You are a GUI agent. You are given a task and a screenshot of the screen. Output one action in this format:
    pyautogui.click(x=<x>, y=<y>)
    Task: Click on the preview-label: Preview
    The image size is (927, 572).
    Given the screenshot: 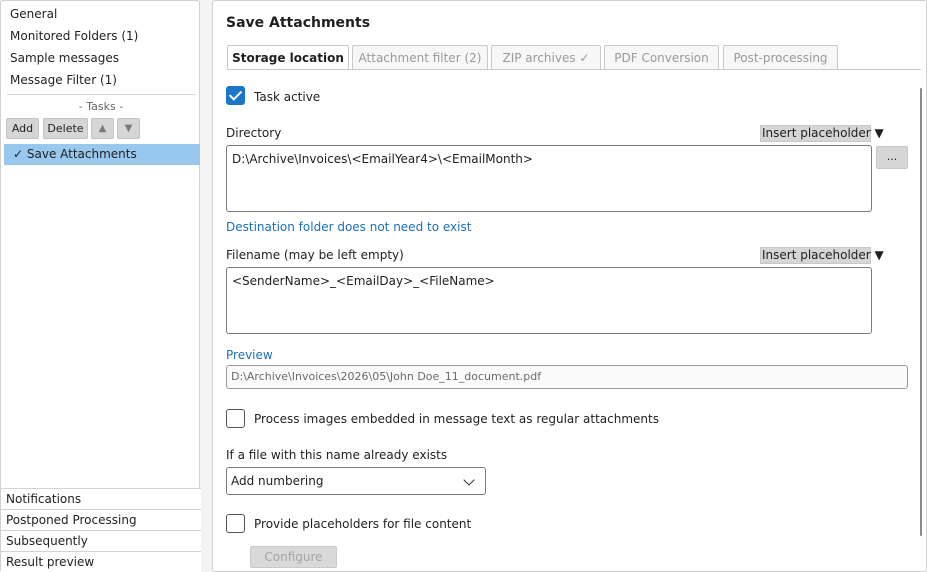 What is the action you would take?
    pyautogui.click(x=249, y=355)
    